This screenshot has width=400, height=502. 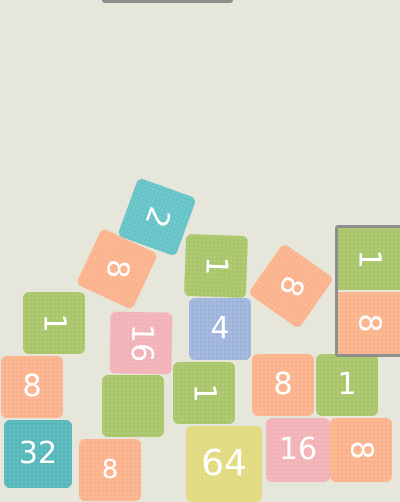 I want to click on next-pair-holder: 1 8, so click(x=367, y=291).